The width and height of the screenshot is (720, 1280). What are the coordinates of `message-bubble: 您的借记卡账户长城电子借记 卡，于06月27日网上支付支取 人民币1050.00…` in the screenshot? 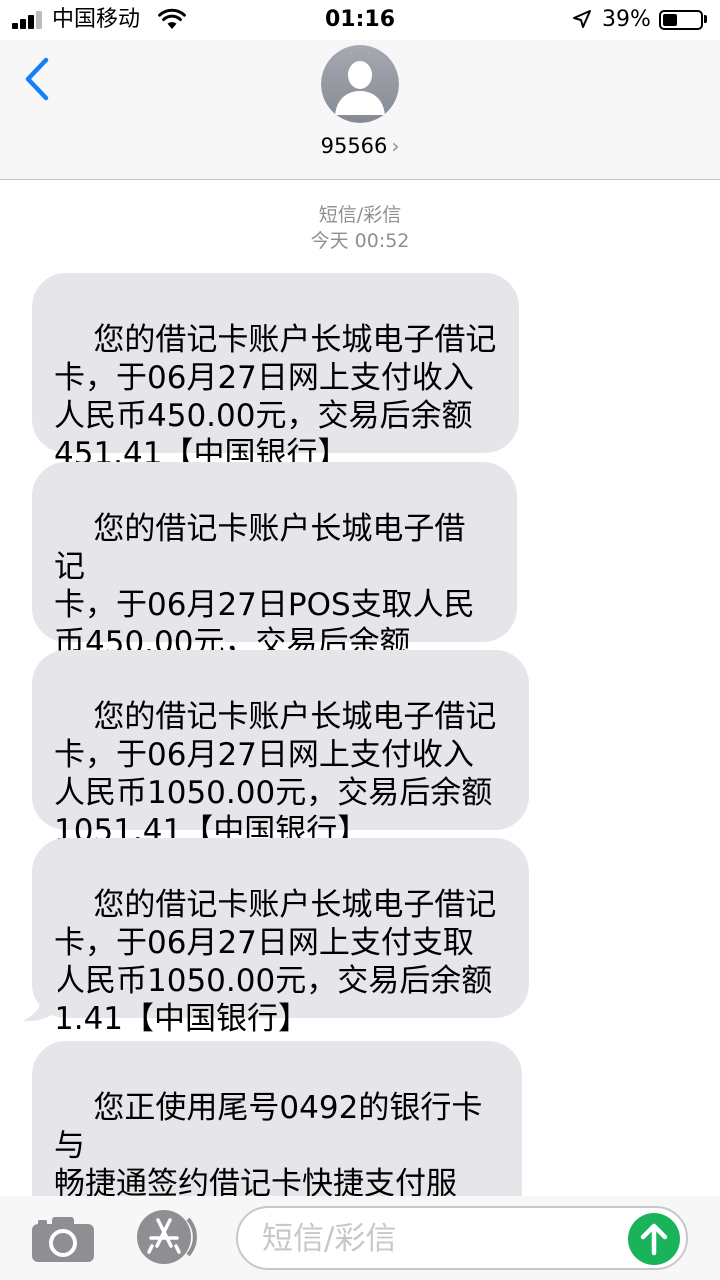 It's located at (280, 937).